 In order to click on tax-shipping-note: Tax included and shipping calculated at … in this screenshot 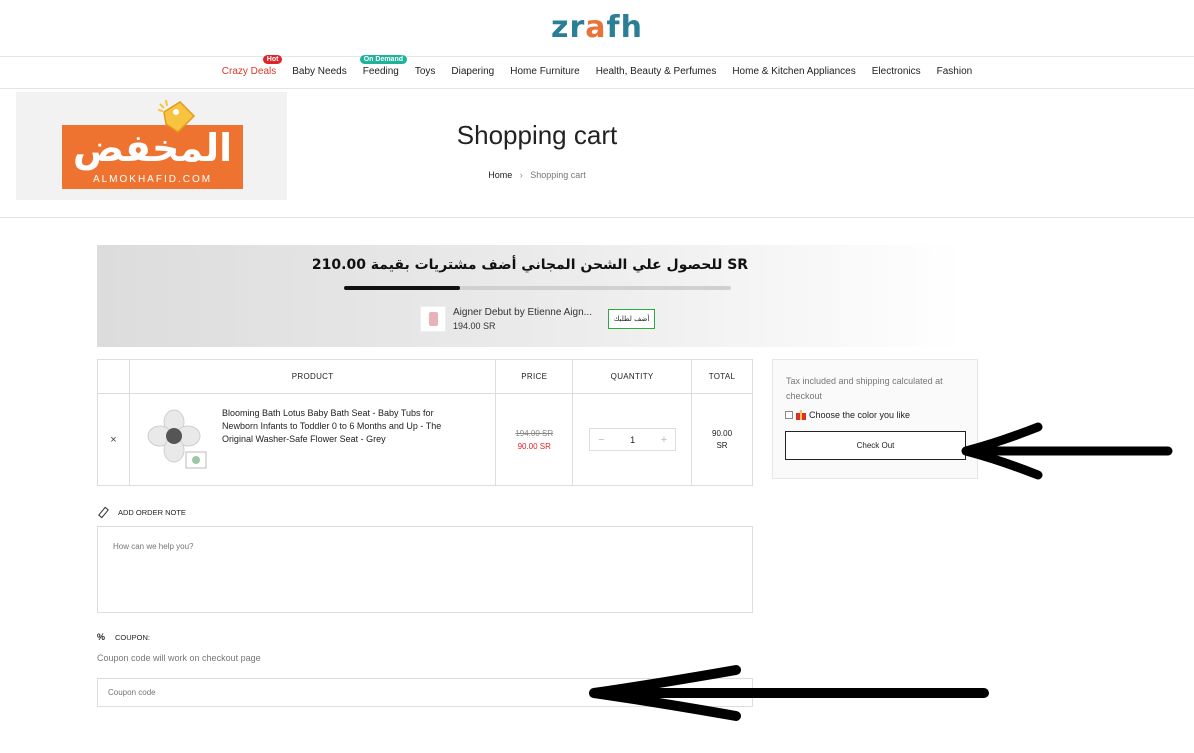, I will do `click(864, 388)`.